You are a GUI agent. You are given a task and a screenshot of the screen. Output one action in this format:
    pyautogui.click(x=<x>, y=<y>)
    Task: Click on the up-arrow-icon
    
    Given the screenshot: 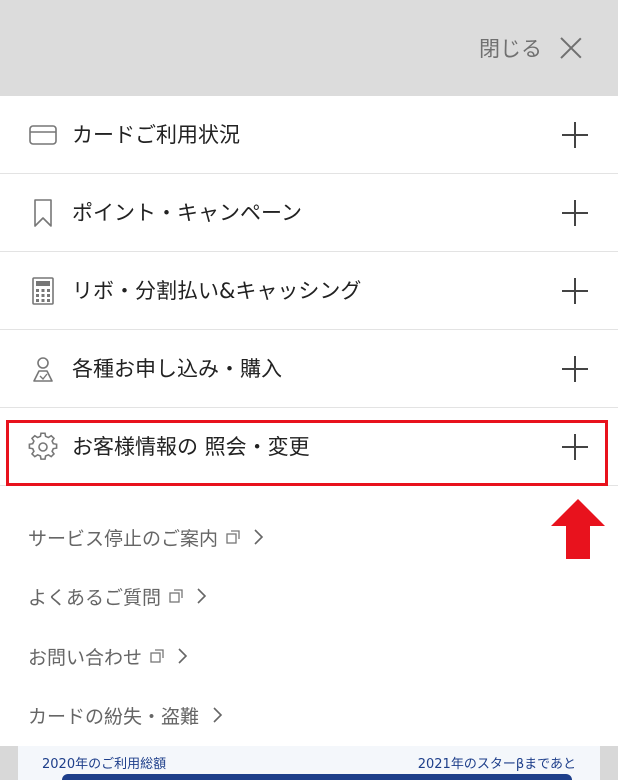 What is the action you would take?
    pyautogui.click(x=578, y=529)
    